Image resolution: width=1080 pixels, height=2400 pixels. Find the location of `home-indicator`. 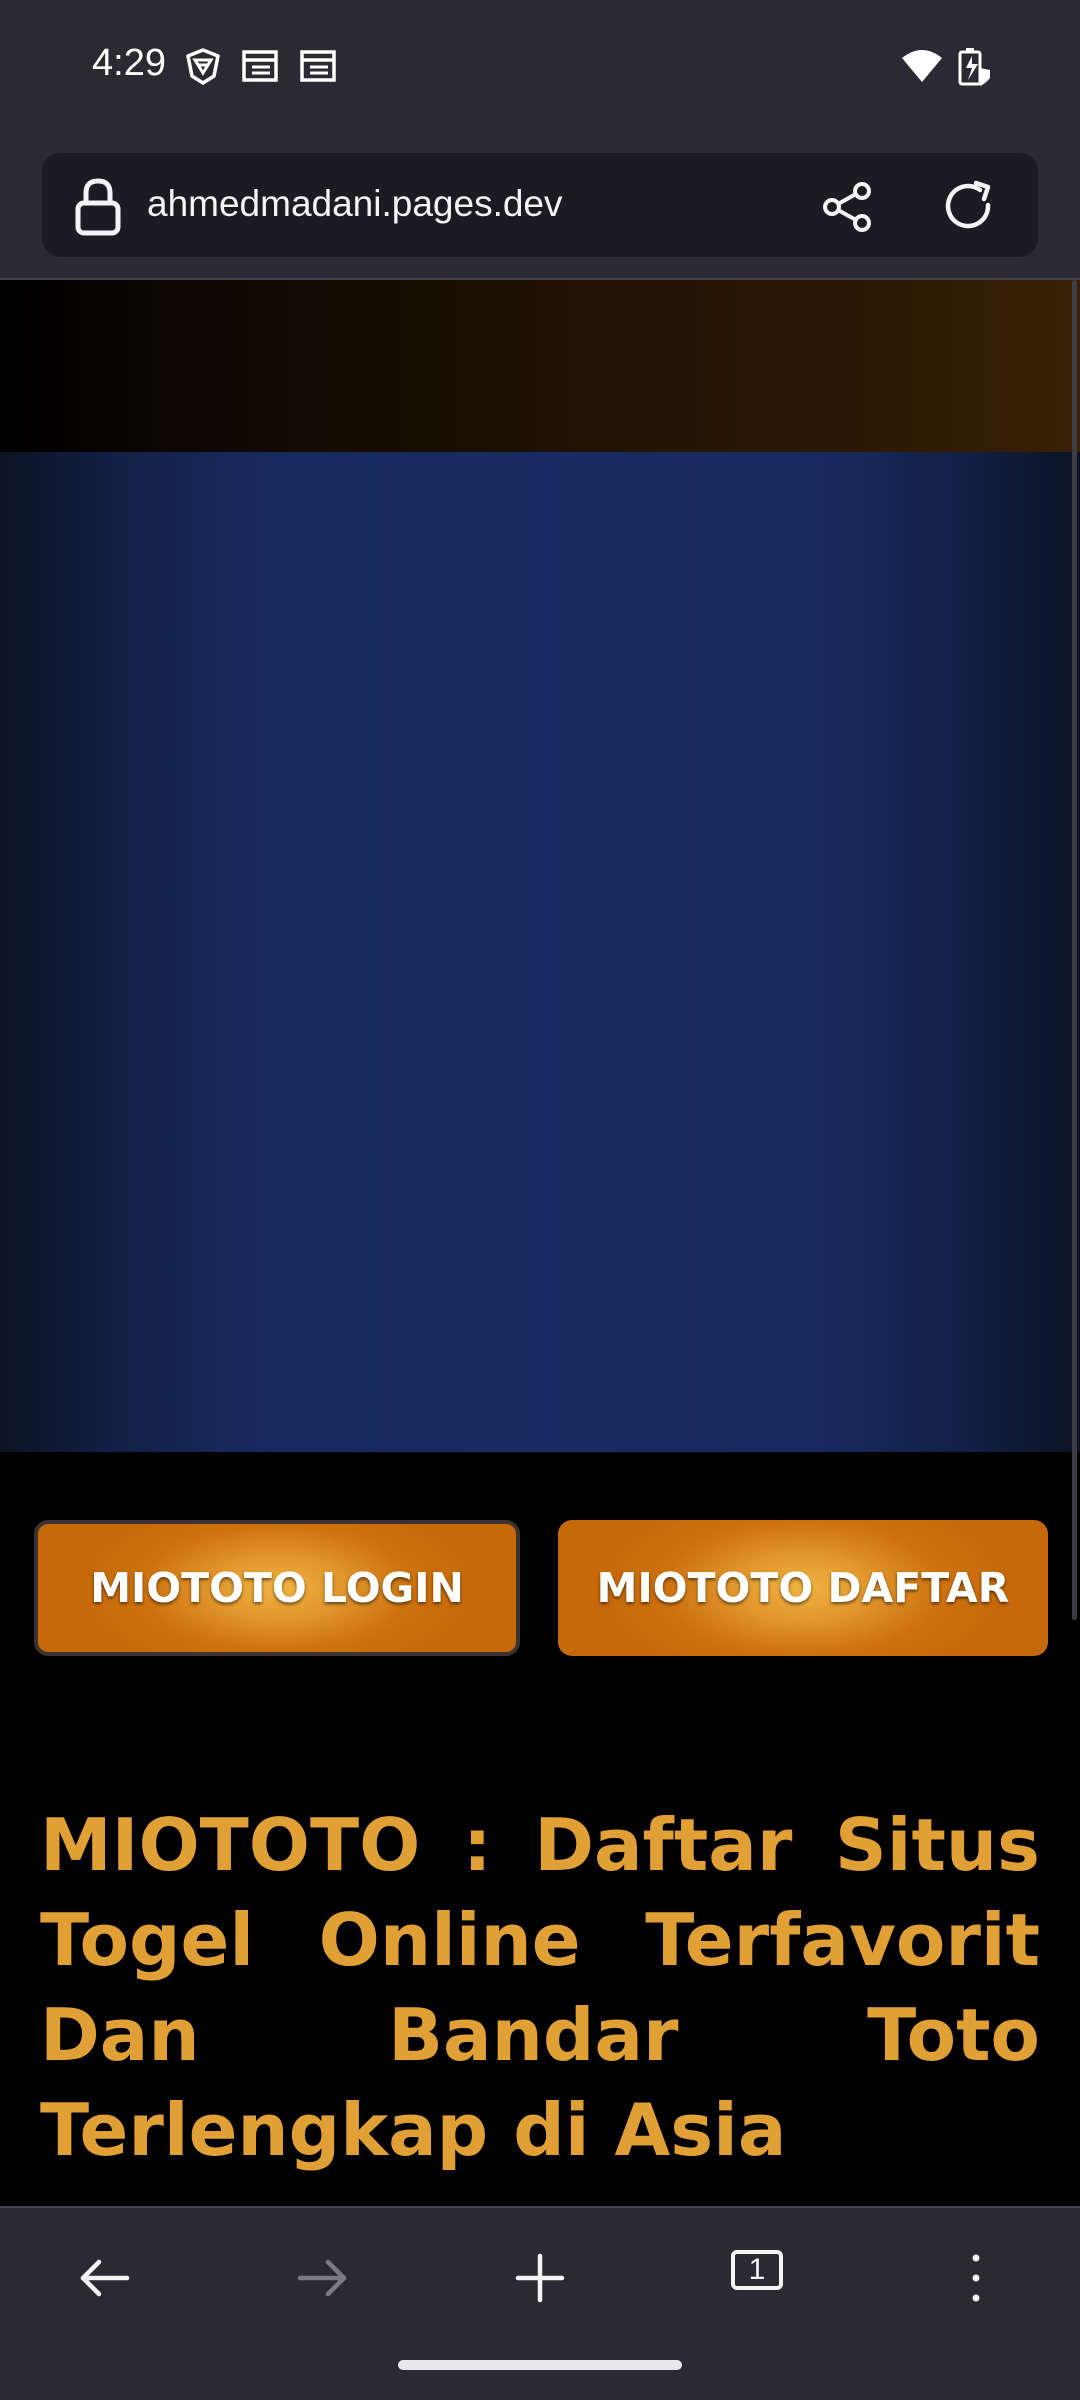

home-indicator is located at coordinates (540, 2365).